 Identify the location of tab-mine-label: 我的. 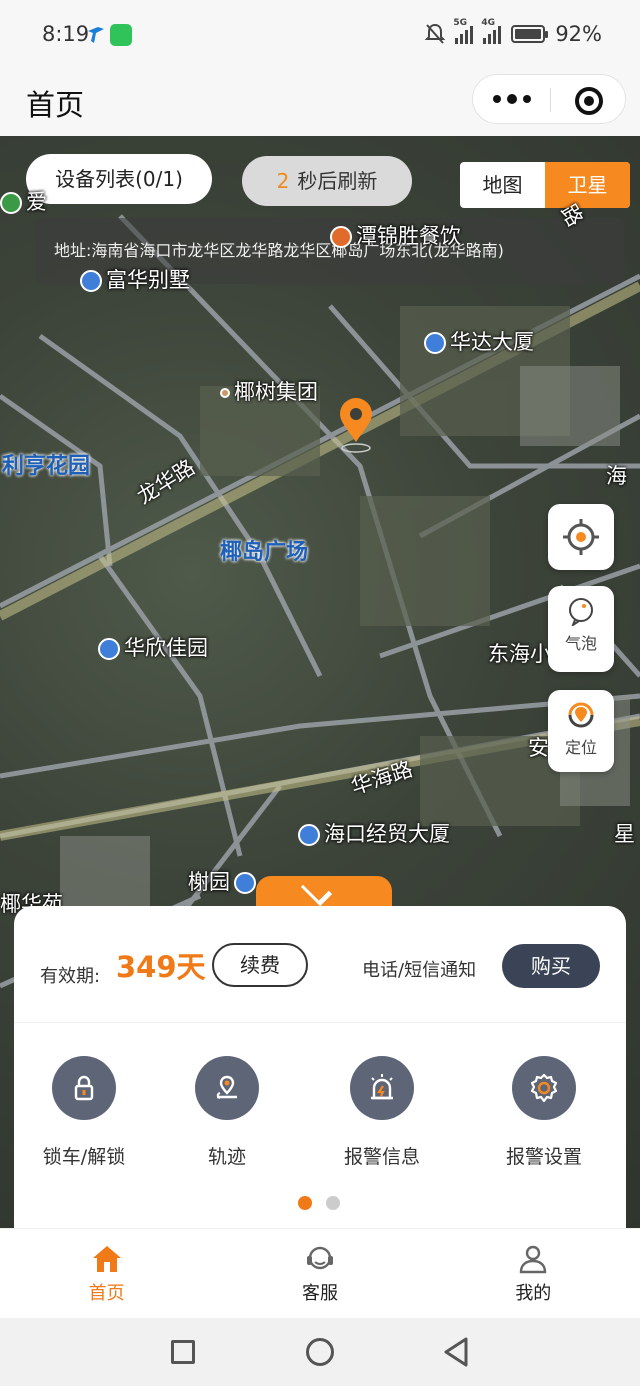
(533, 1293).